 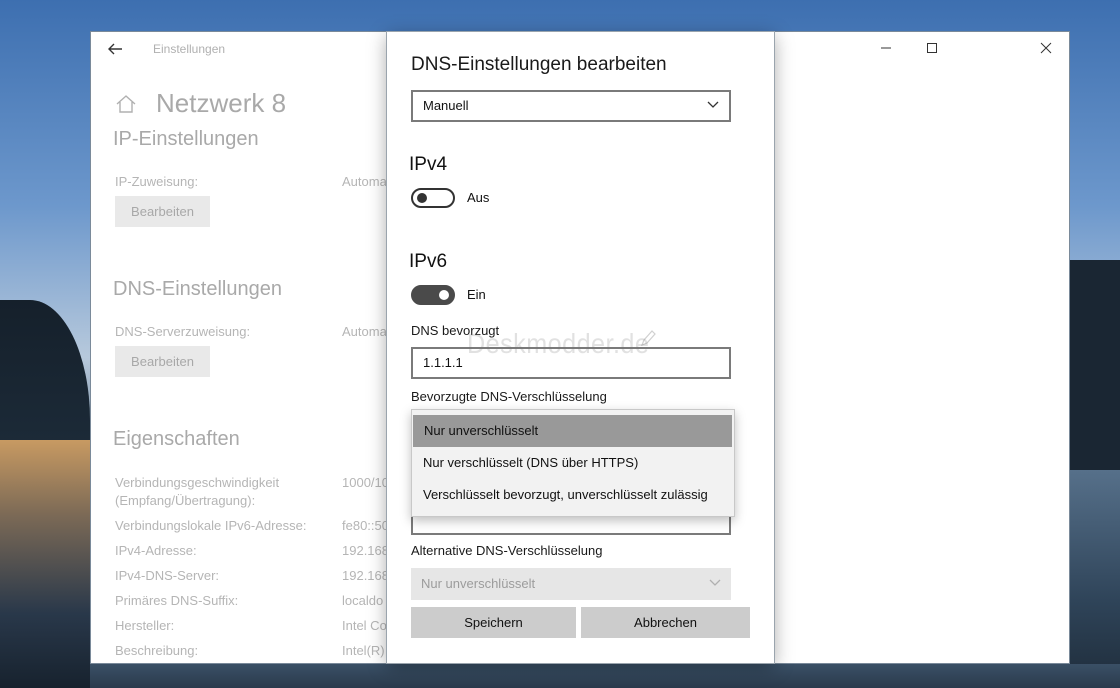 I want to click on dns-assignment-label: DNS-Serverzuweisung:, so click(x=183, y=331).